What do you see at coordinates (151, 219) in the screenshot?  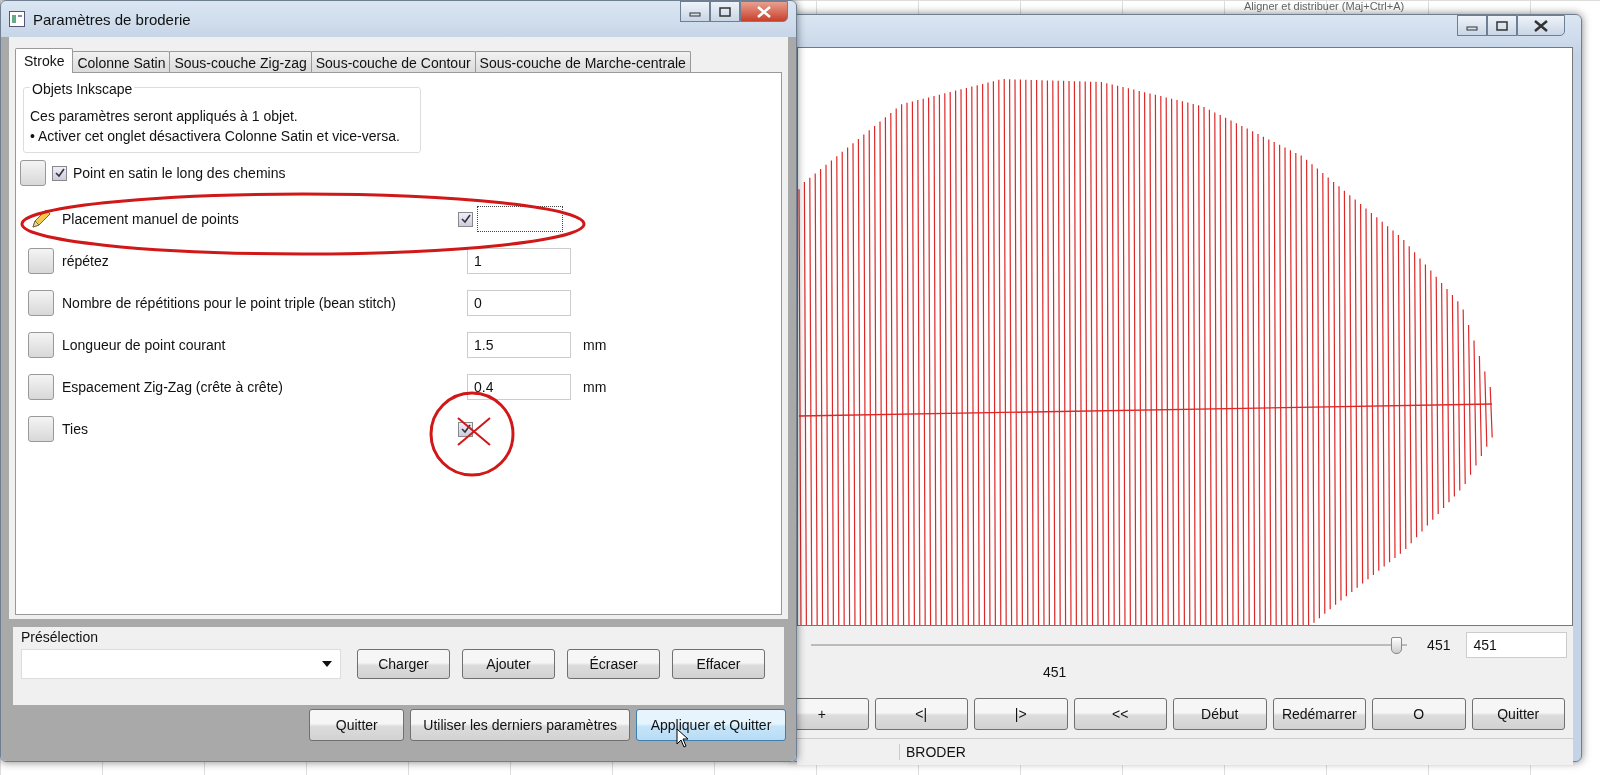 I see `param-label: Placement manuel de points` at bounding box center [151, 219].